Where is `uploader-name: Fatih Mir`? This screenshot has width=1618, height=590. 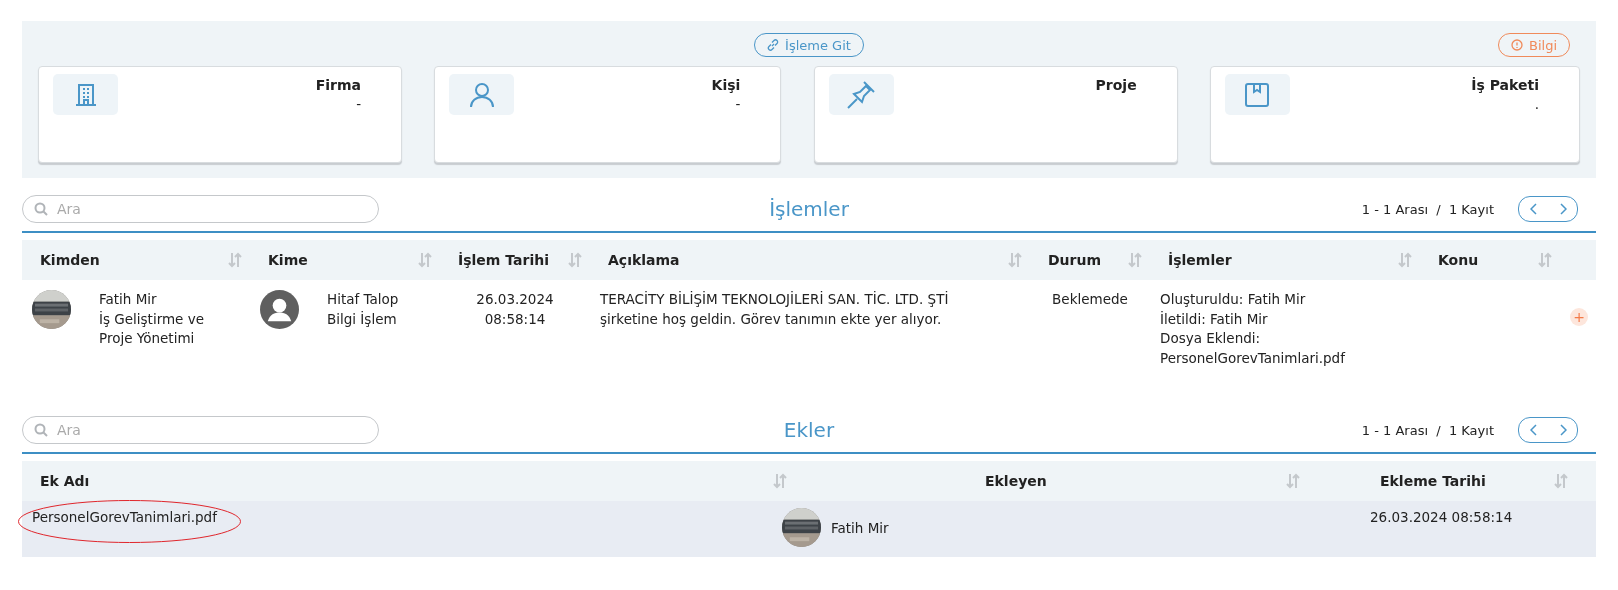 uploader-name: Fatih Mir is located at coordinates (860, 527).